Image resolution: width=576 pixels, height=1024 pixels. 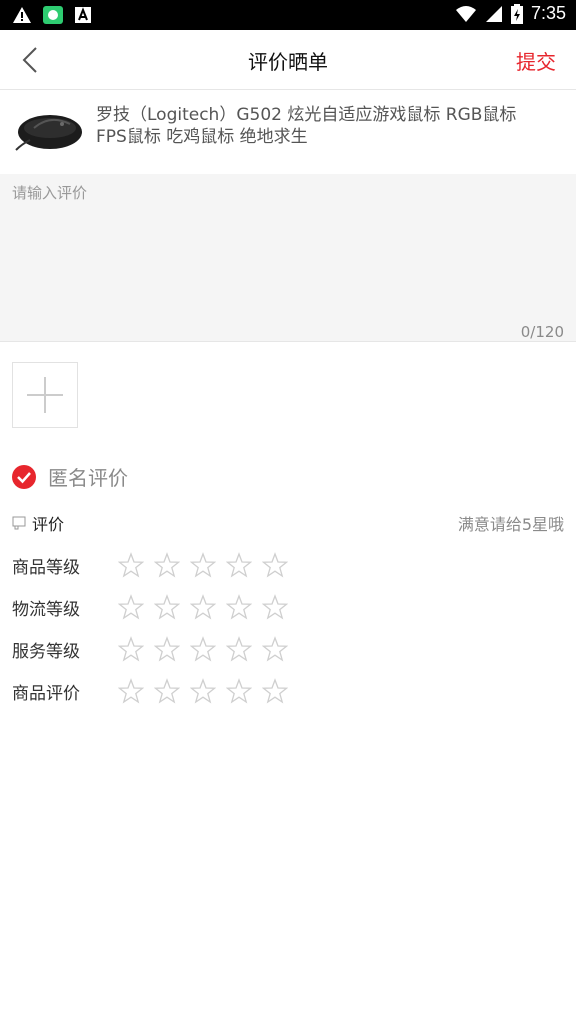 What do you see at coordinates (548, 13) in the screenshot?
I see `status-time: 7:35` at bounding box center [548, 13].